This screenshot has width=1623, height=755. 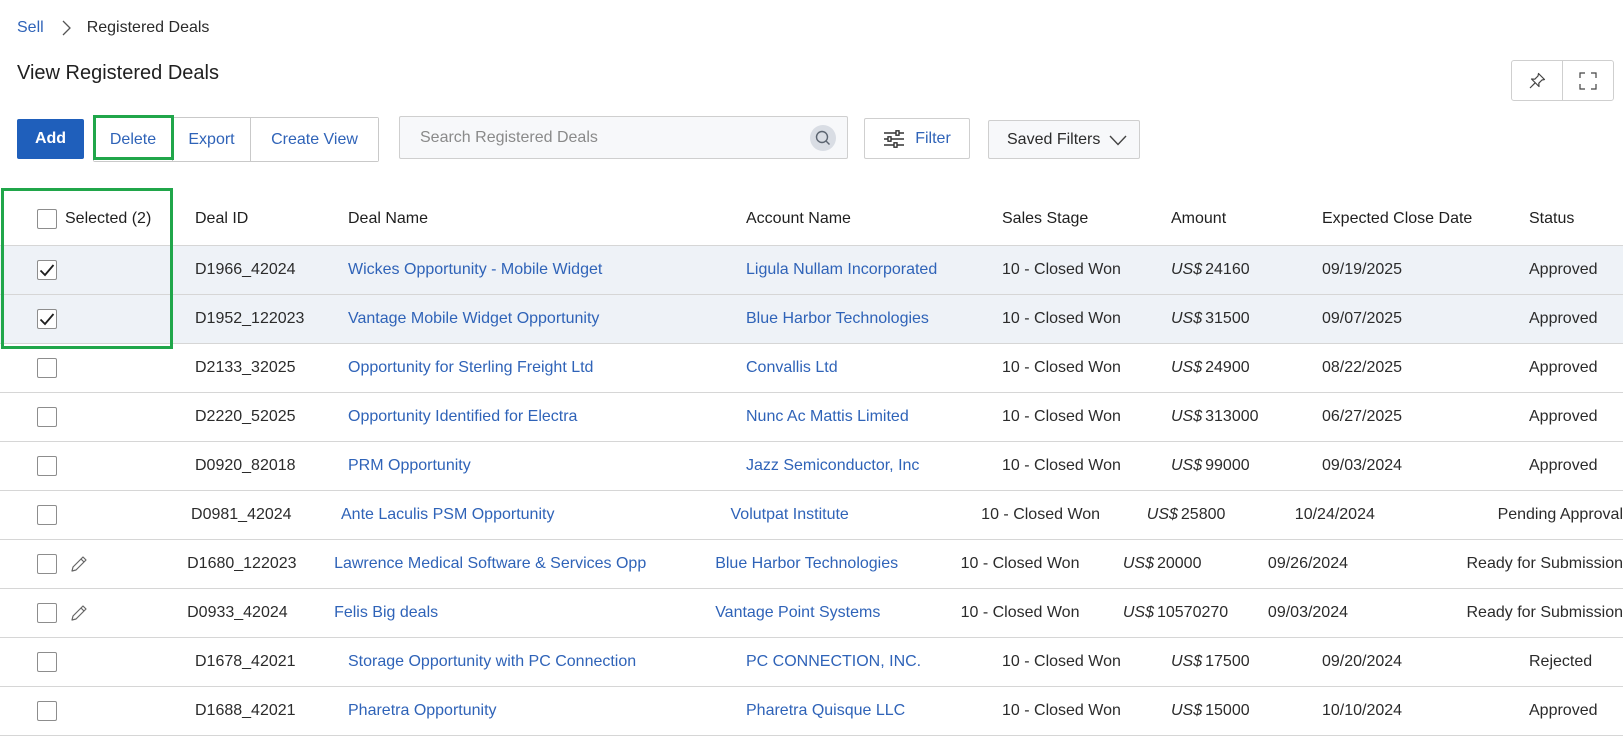 I want to click on deal-id-cell: D1952_122023, so click(x=250, y=318).